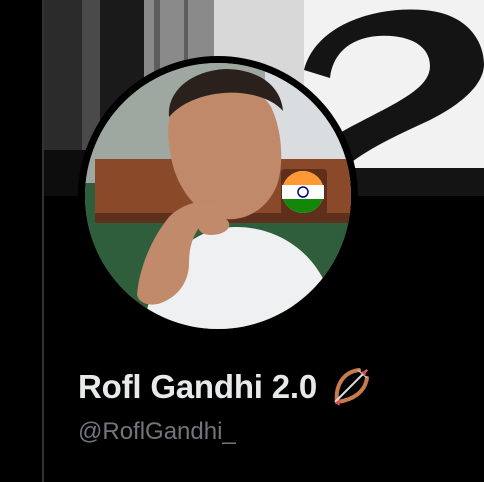 The width and height of the screenshot is (484, 482). I want to click on display-name-row: Rofl Gandhi 2.0, so click(226, 386).